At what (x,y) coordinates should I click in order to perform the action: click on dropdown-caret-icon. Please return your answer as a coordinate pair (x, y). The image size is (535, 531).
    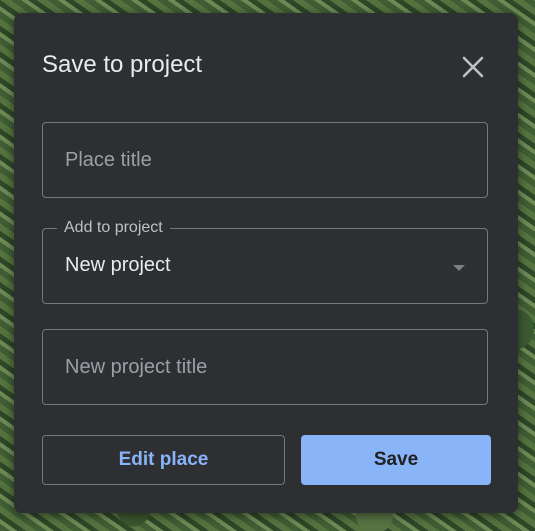
    Looking at the image, I should click on (459, 268).